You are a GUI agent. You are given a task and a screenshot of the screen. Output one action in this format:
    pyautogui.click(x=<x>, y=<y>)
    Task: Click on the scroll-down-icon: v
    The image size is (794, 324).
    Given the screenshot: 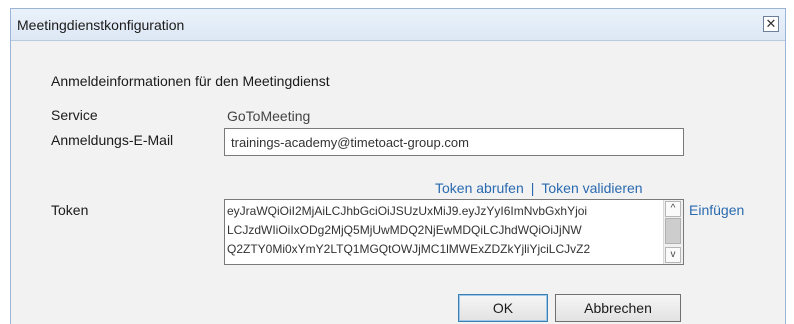 What is the action you would take?
    pyautogui.click(x=673, y=255)
    